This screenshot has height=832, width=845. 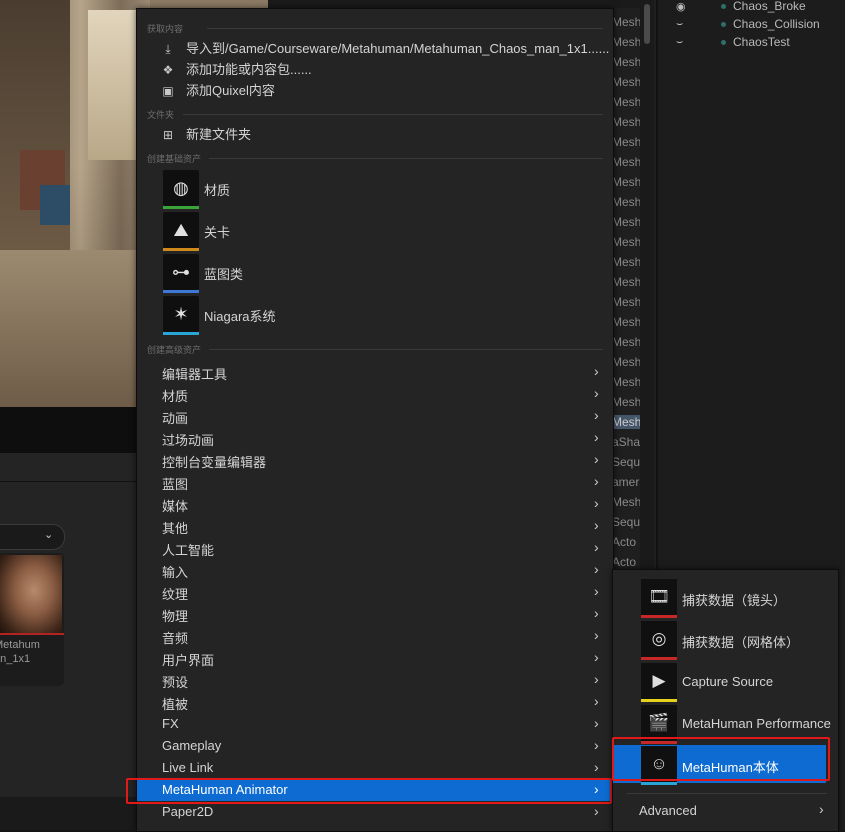 I want to click on folder-plus-icon: ⊞, so click(x=168, y=135).